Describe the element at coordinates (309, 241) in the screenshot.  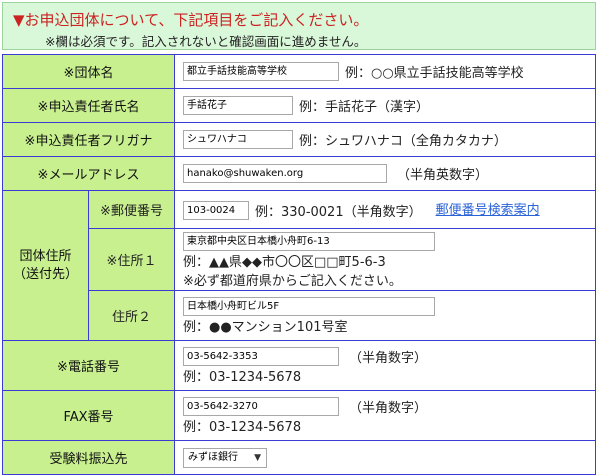
I see `address1-input: 東京都中央区日本橋小舟町6-13` at that location.